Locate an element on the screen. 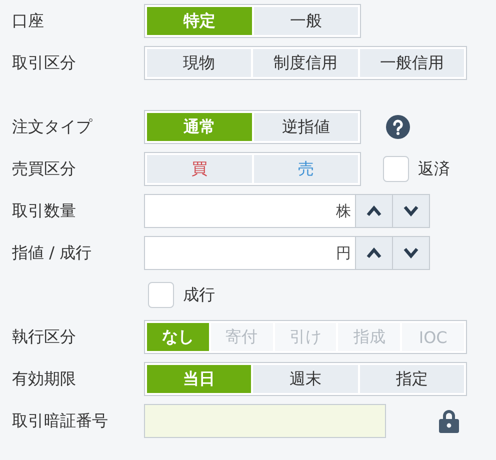  field-label: 有効期限 is located at coordinates (44, 379).